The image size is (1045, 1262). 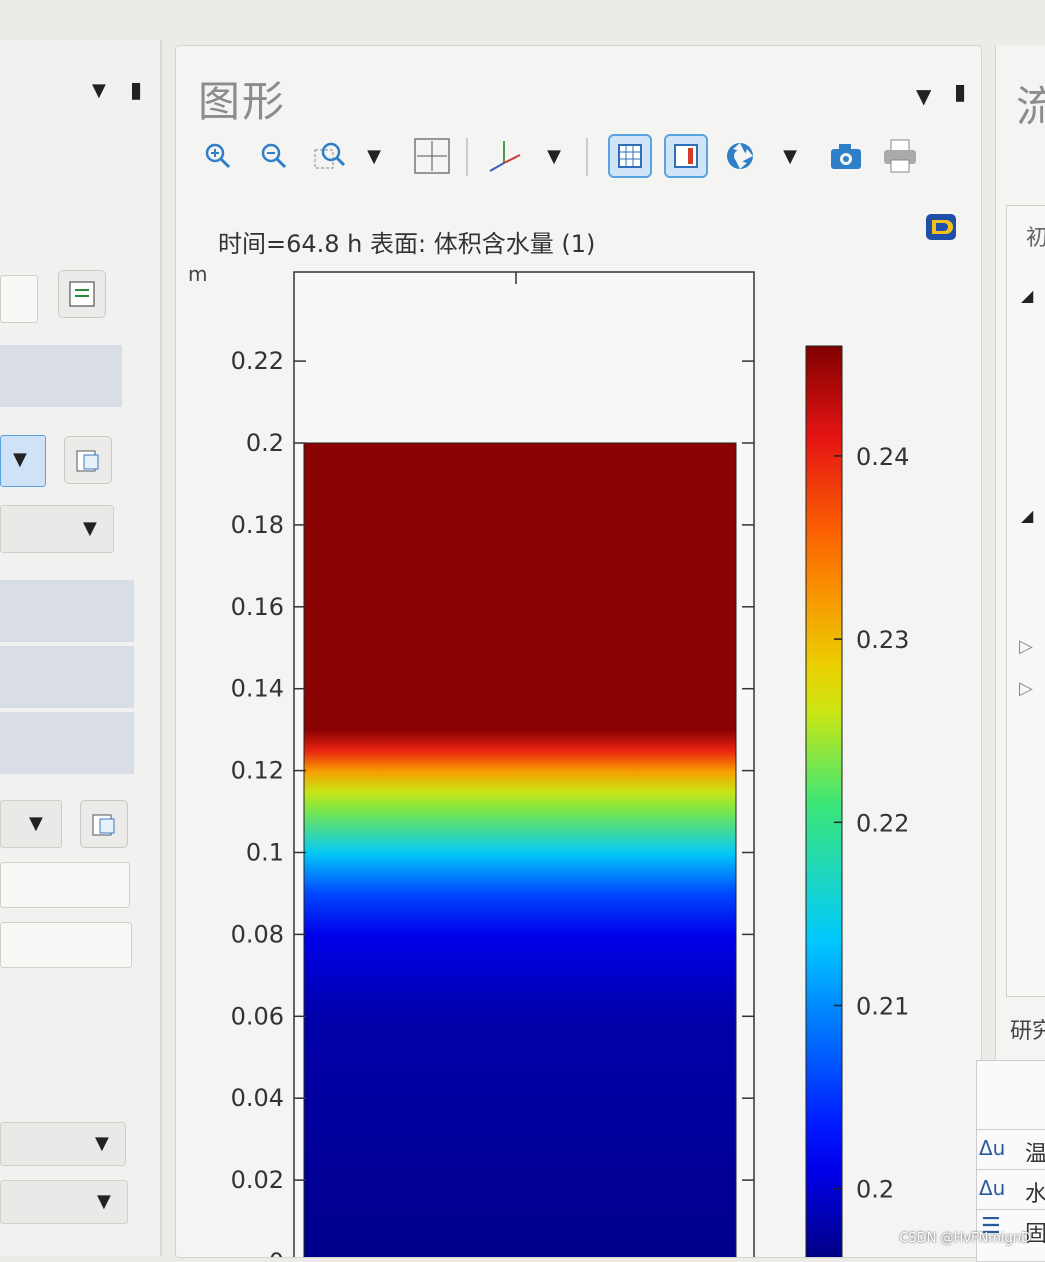 I want to click on watermark: CSDN @HvFNmignD, so click(x=965, y=1238).